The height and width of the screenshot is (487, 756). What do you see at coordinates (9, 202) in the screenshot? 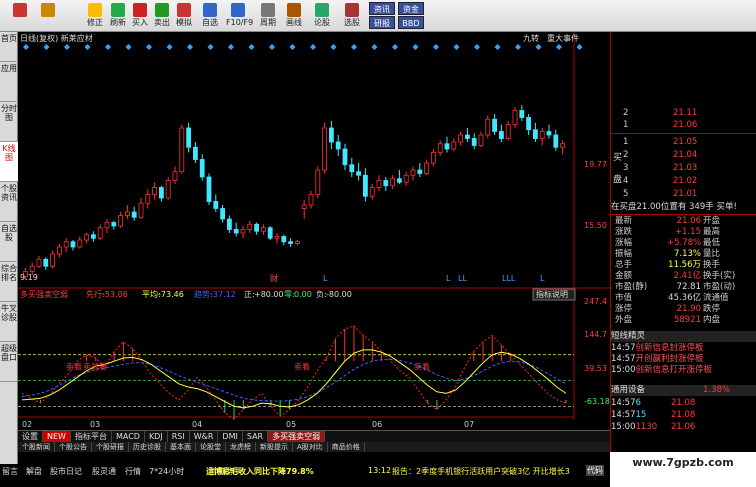
I see `vtab-4: 个股资讯` at bounding box center [9, 202].